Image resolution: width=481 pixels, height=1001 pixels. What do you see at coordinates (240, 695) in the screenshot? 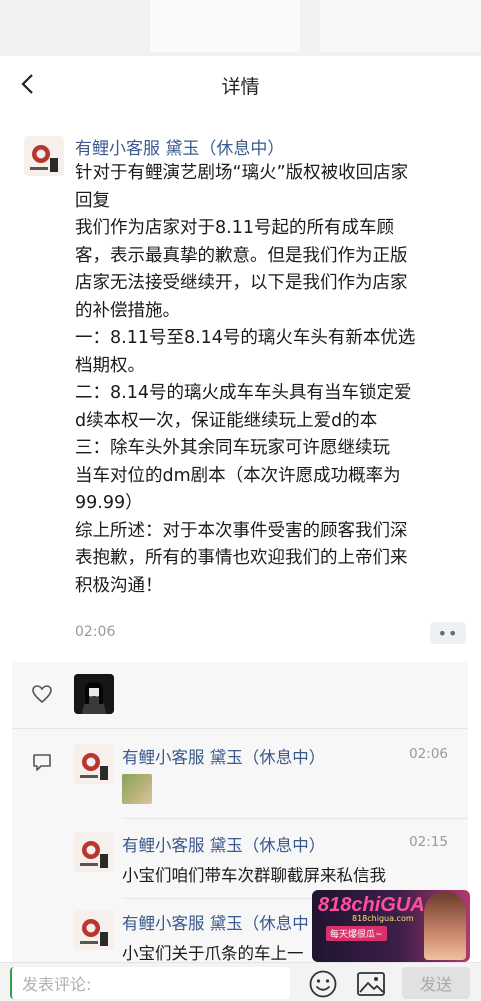
I see `likes-row` at bounding box center [240, 695].